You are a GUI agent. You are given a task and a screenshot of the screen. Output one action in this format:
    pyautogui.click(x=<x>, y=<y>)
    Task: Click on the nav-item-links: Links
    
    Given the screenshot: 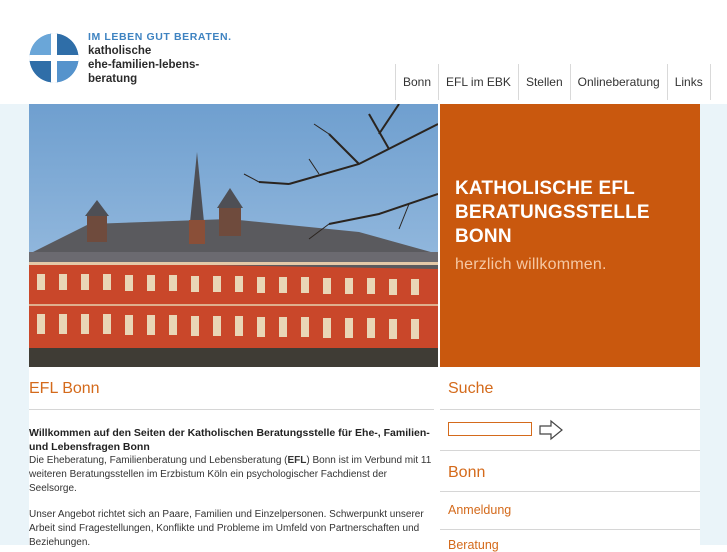 What is the action you would take?
    pyautogui.click(x=688, y=82)
    